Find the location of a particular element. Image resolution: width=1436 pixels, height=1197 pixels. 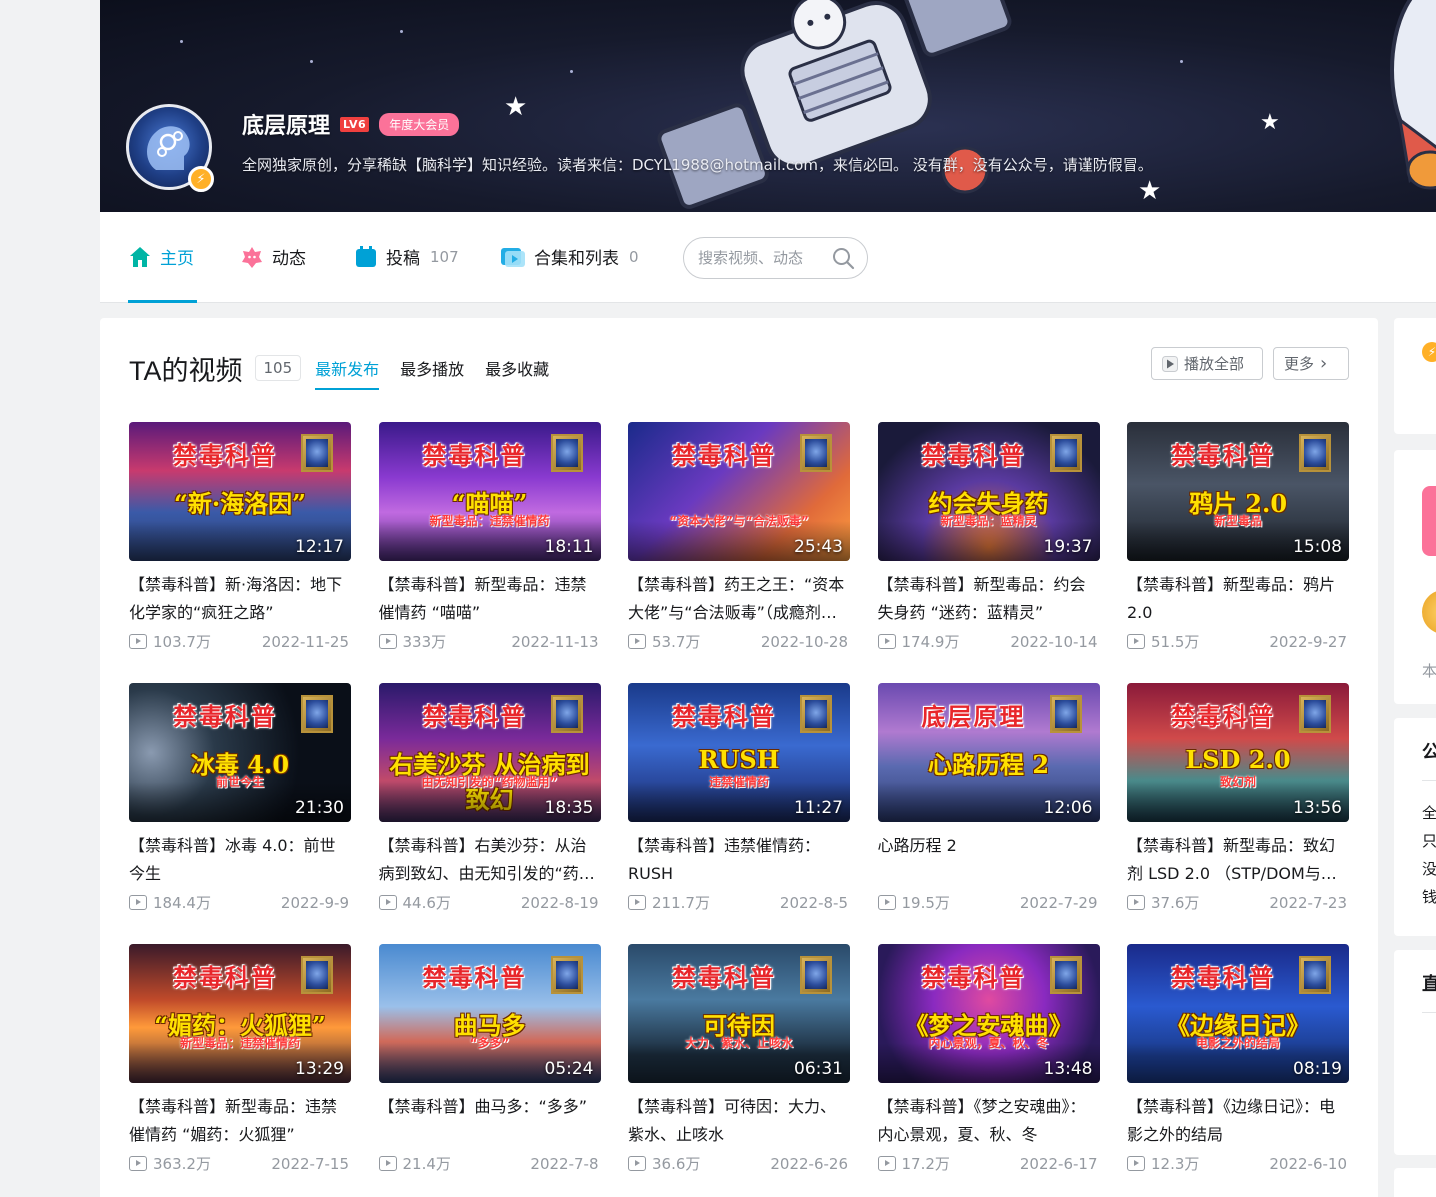

side-avatar is located at coordinates (1429, 612).